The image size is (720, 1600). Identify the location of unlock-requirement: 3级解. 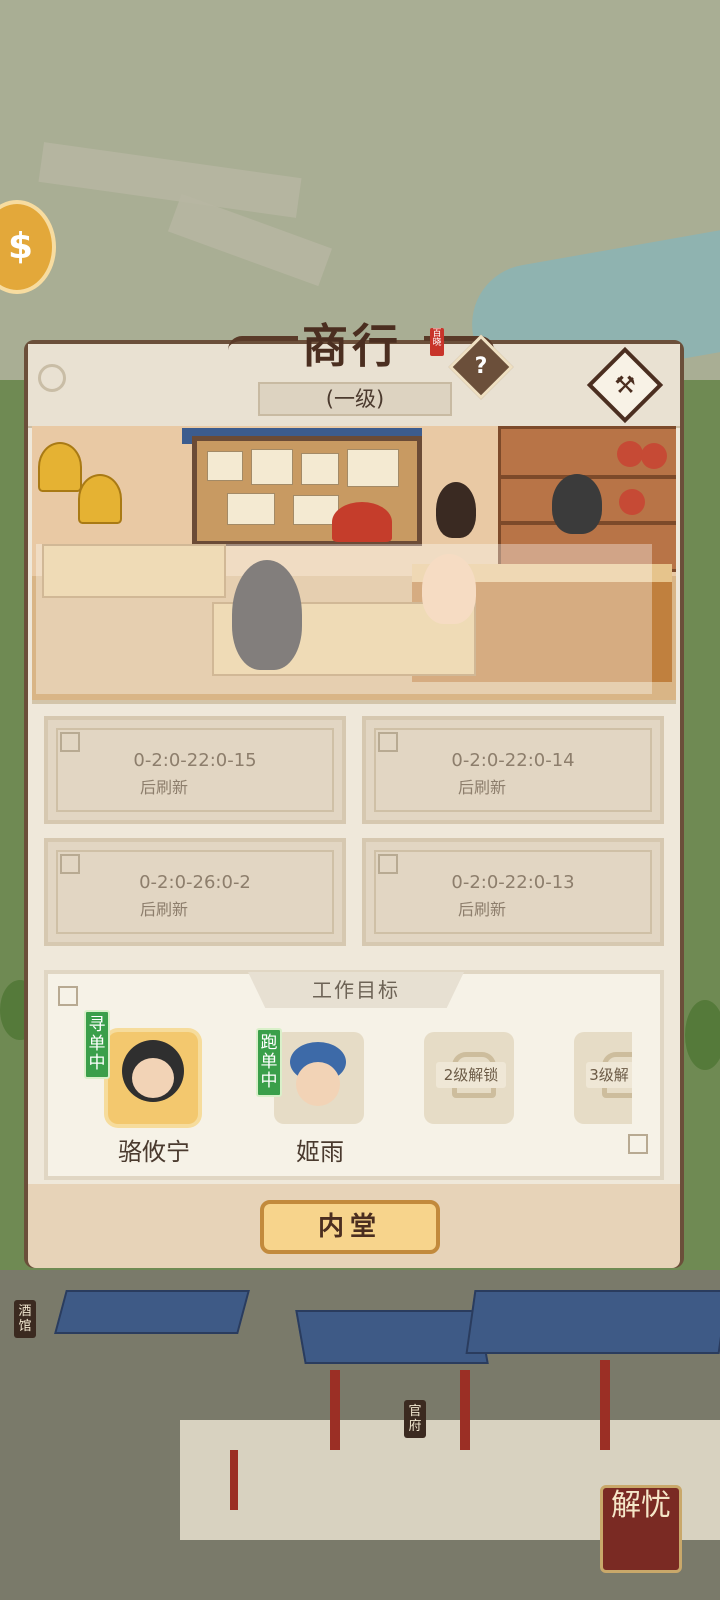
(609, 1075).